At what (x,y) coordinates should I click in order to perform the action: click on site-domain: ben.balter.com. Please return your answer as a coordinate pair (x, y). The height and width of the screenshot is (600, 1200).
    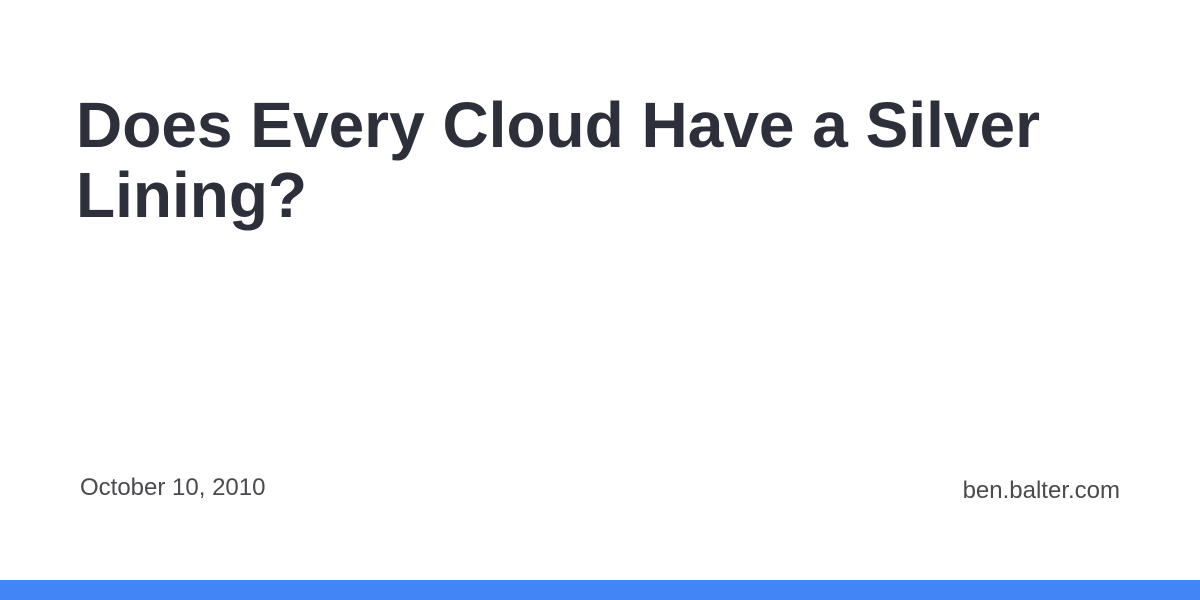
    Looking at the image, I should click on (1041, 490).